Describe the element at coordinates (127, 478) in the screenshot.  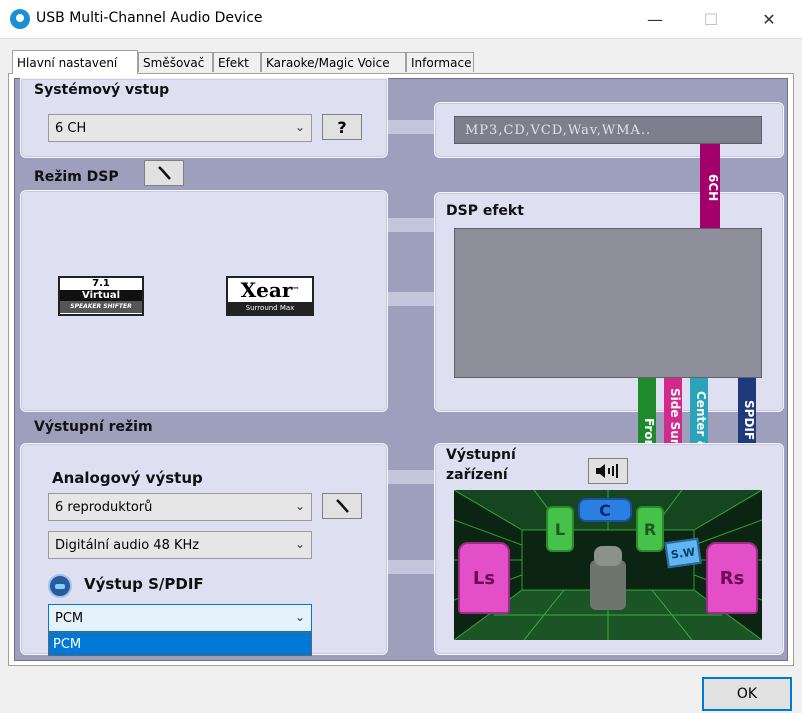
I see `analog-output-label: Analogový výstup` at that location.